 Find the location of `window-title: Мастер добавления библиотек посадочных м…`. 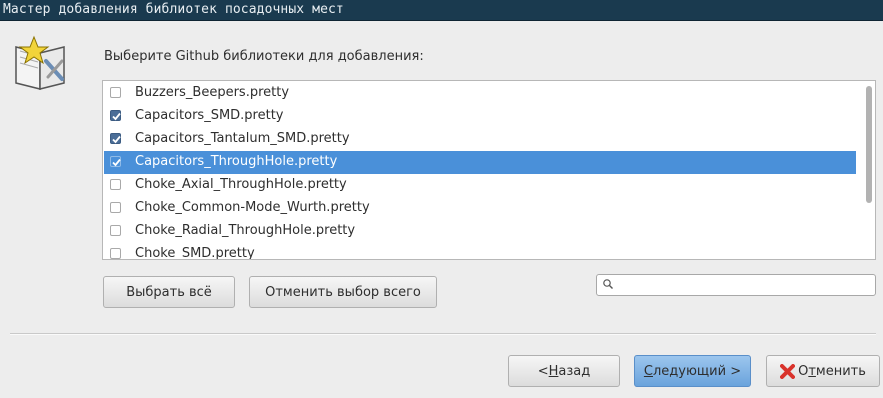

window-title: Мастер добавления библиотек посадочных м… is located at coordinates (173, 9).